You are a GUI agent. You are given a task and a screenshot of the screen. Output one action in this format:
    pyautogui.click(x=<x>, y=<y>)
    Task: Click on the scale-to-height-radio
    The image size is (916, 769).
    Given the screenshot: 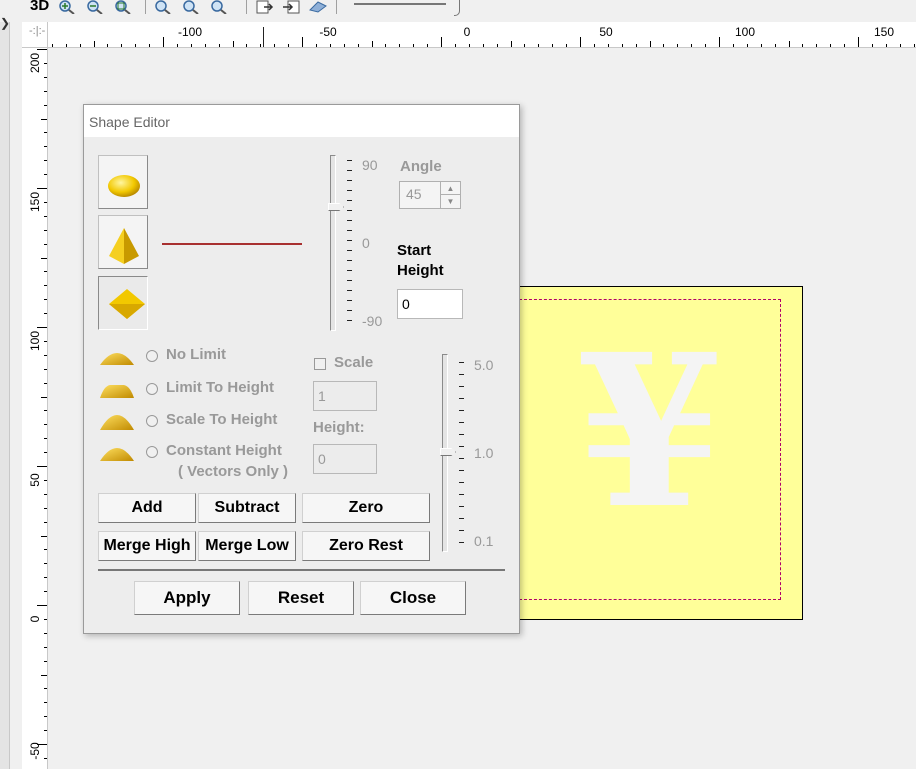 What is the action you would take?
    pyautogui.click(x=152, y=421)
    